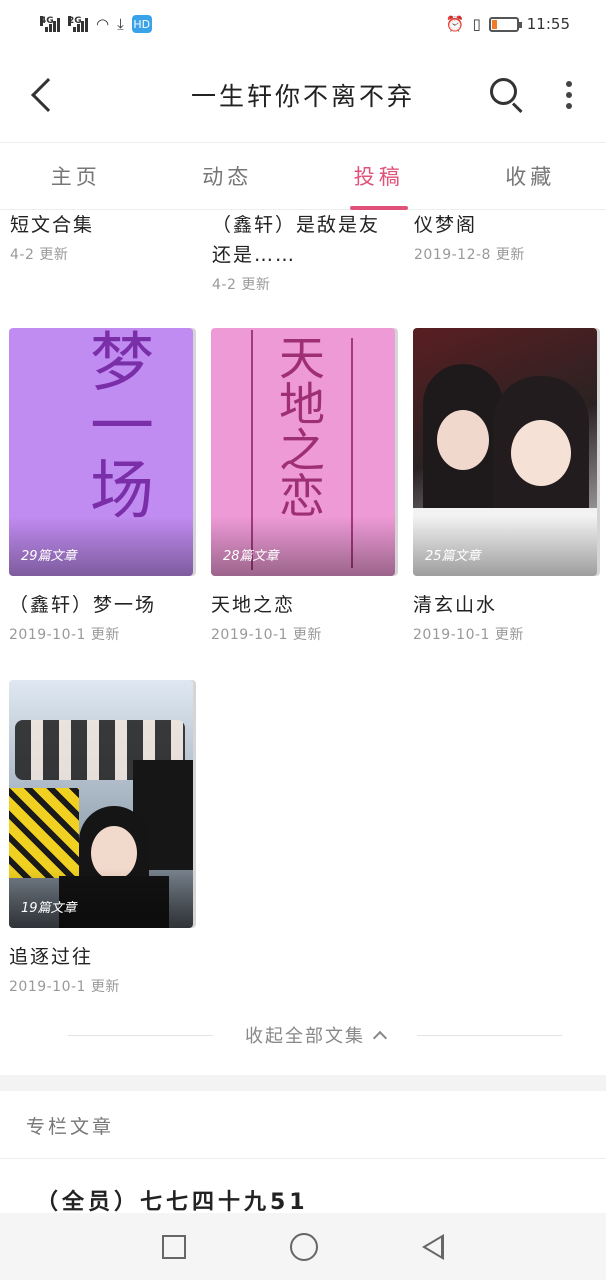  What do you see at coordinates (530, 176) in the screenshot?
I see `tab-favorites: 收藏` at bounding box center [530, 176].